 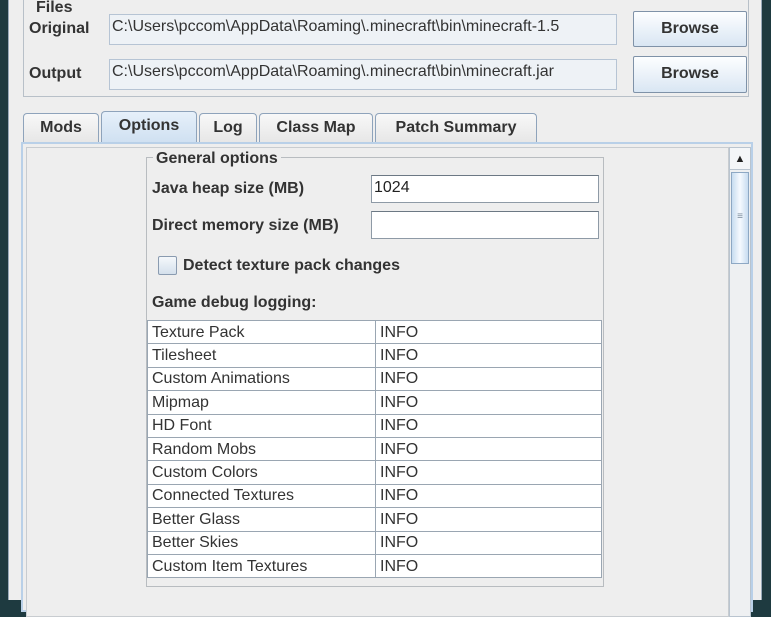 I want to click on general-options-title: General options, so click(x=217, y=159).